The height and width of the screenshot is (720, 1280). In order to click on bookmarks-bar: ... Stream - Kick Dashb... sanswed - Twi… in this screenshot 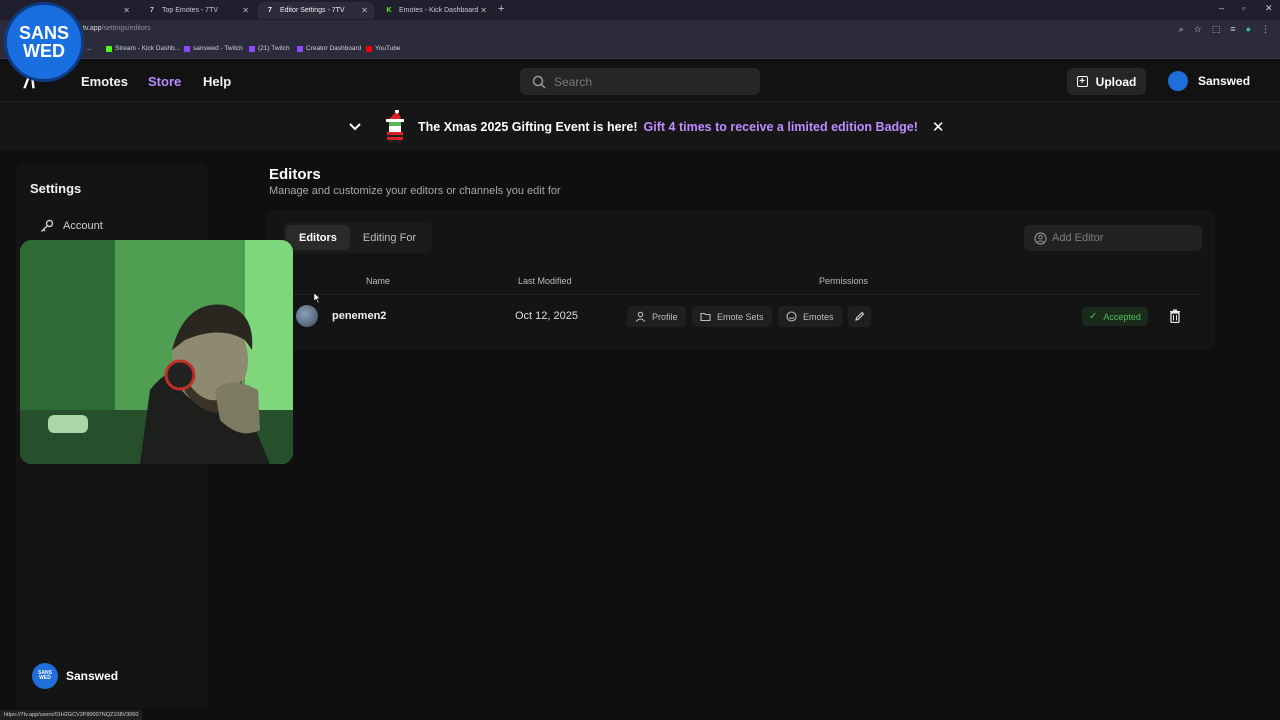, I will do `click(640, 50)`.